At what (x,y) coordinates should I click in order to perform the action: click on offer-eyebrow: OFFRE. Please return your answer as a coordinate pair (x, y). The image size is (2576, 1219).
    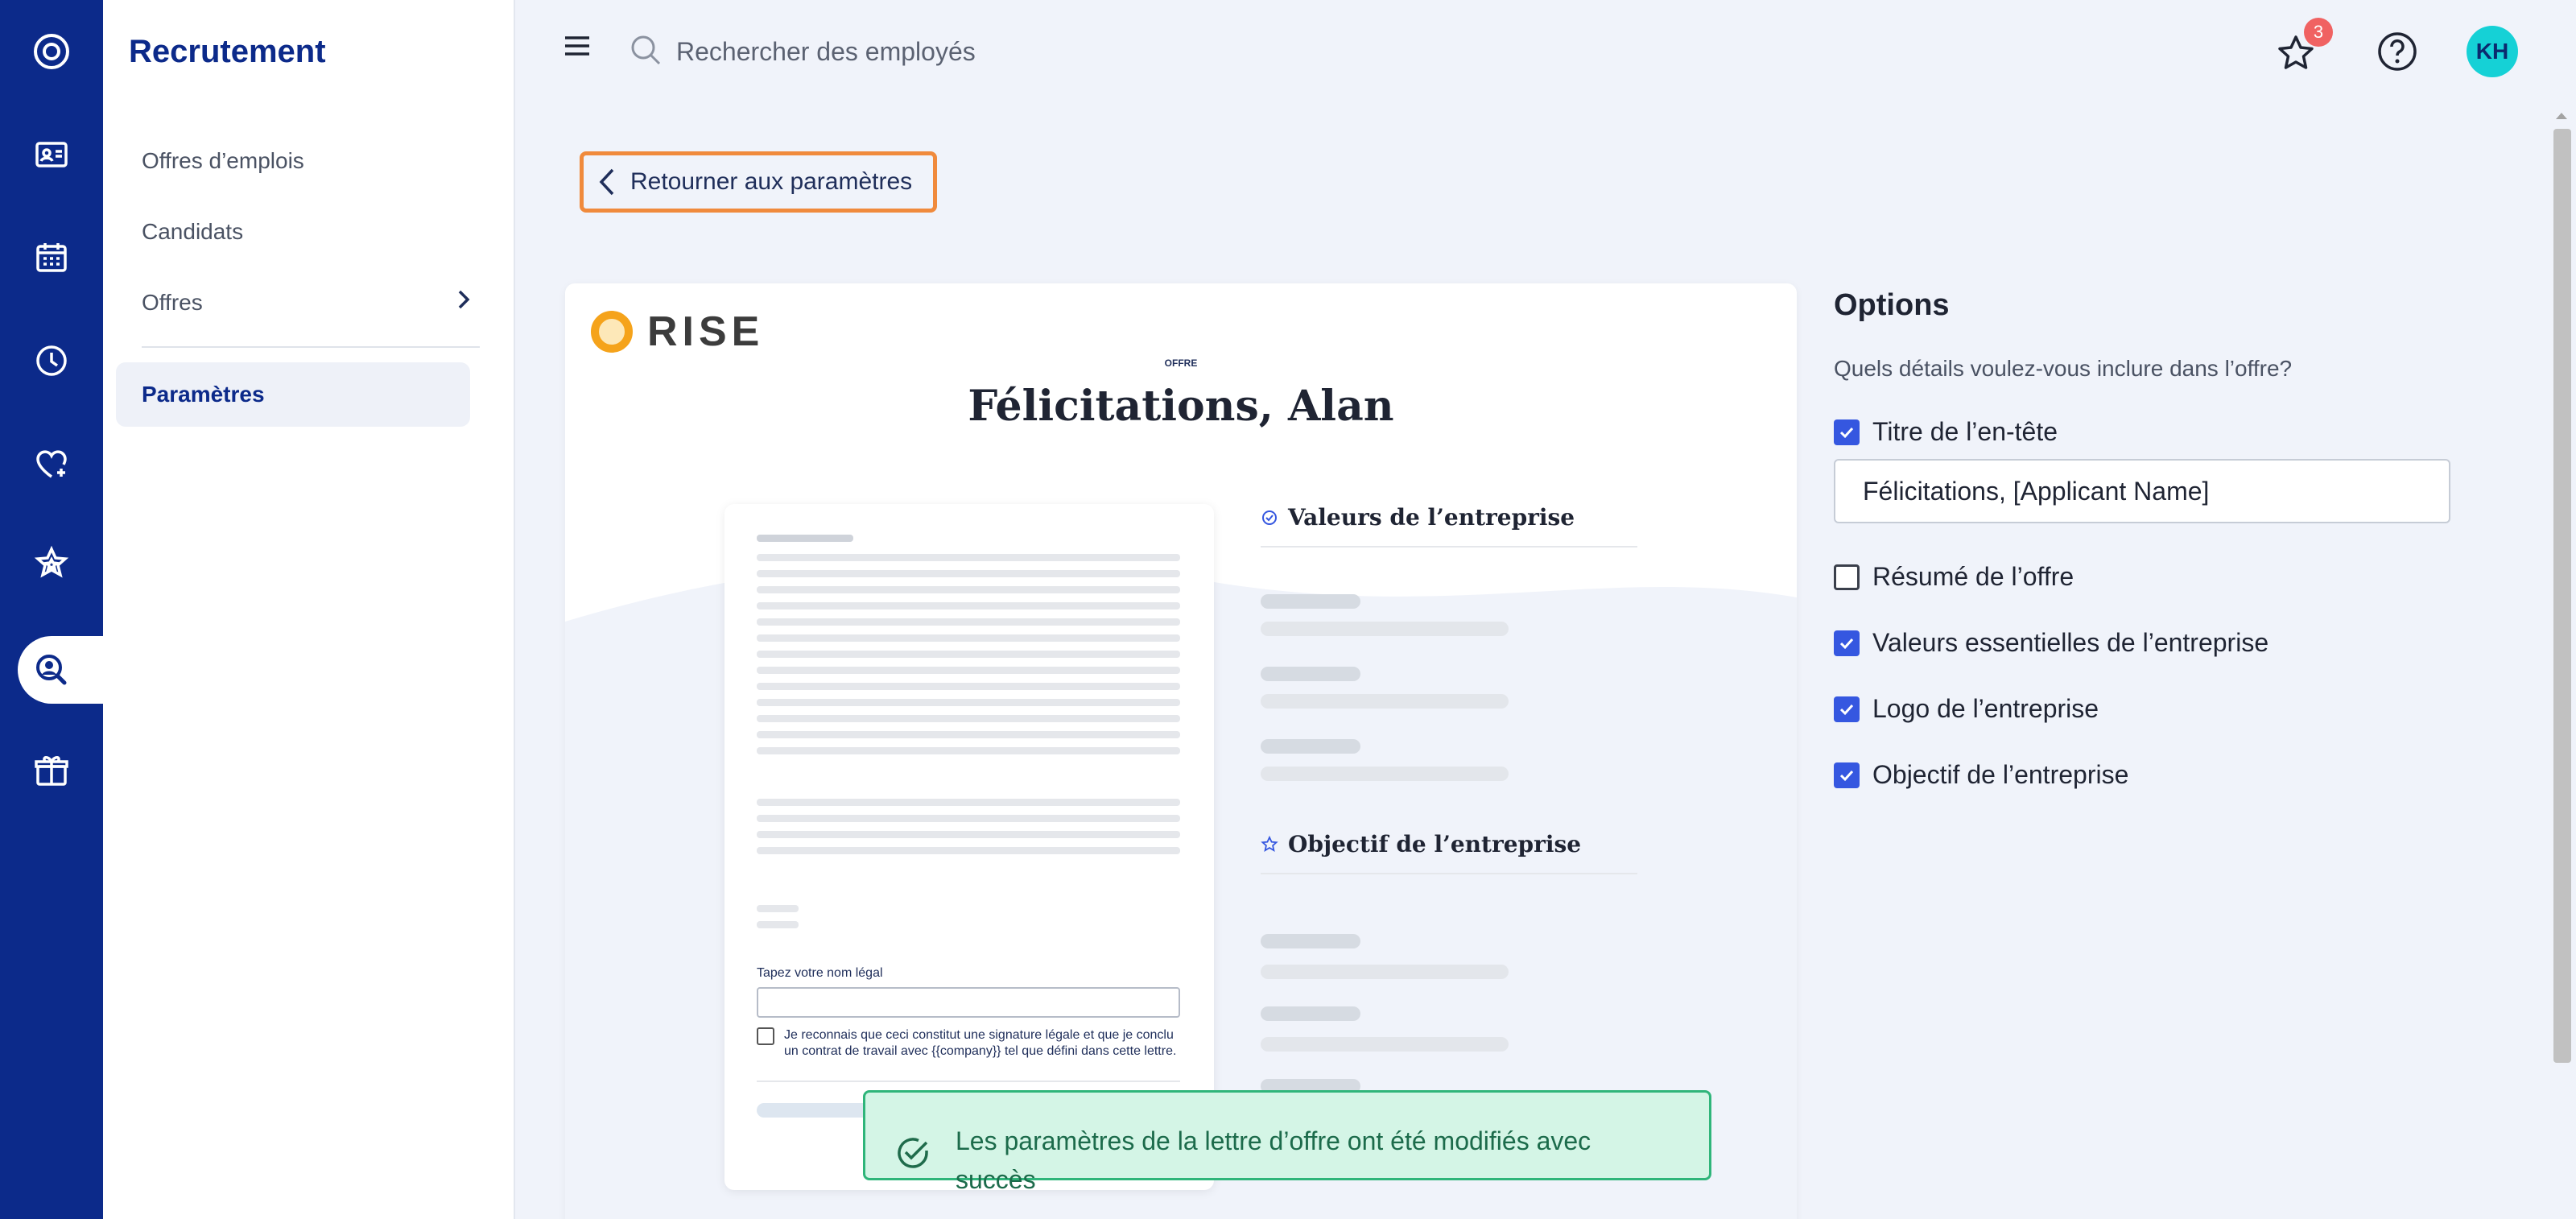
    Looking at the image, I should click on (1181, 363).